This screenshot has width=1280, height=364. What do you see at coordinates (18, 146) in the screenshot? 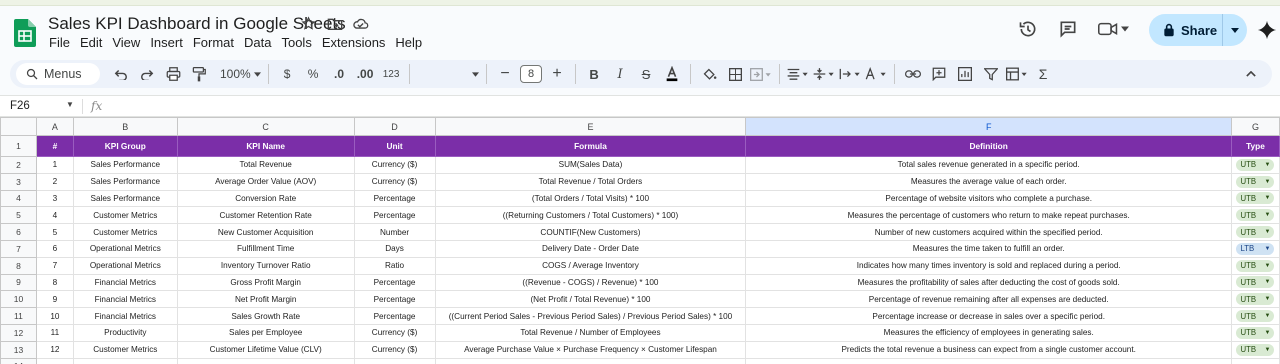
I see `row-header: 1` at bounding box center [18, 146].